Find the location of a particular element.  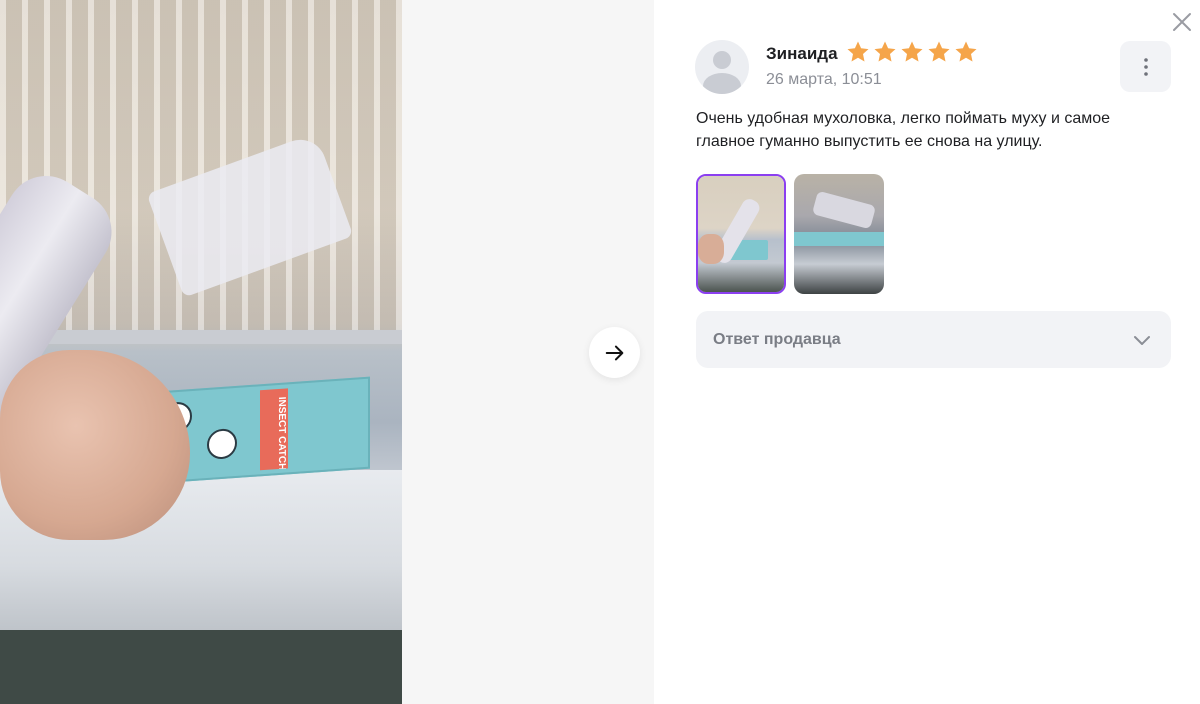

close-button is located at coordinates (1182, 22).